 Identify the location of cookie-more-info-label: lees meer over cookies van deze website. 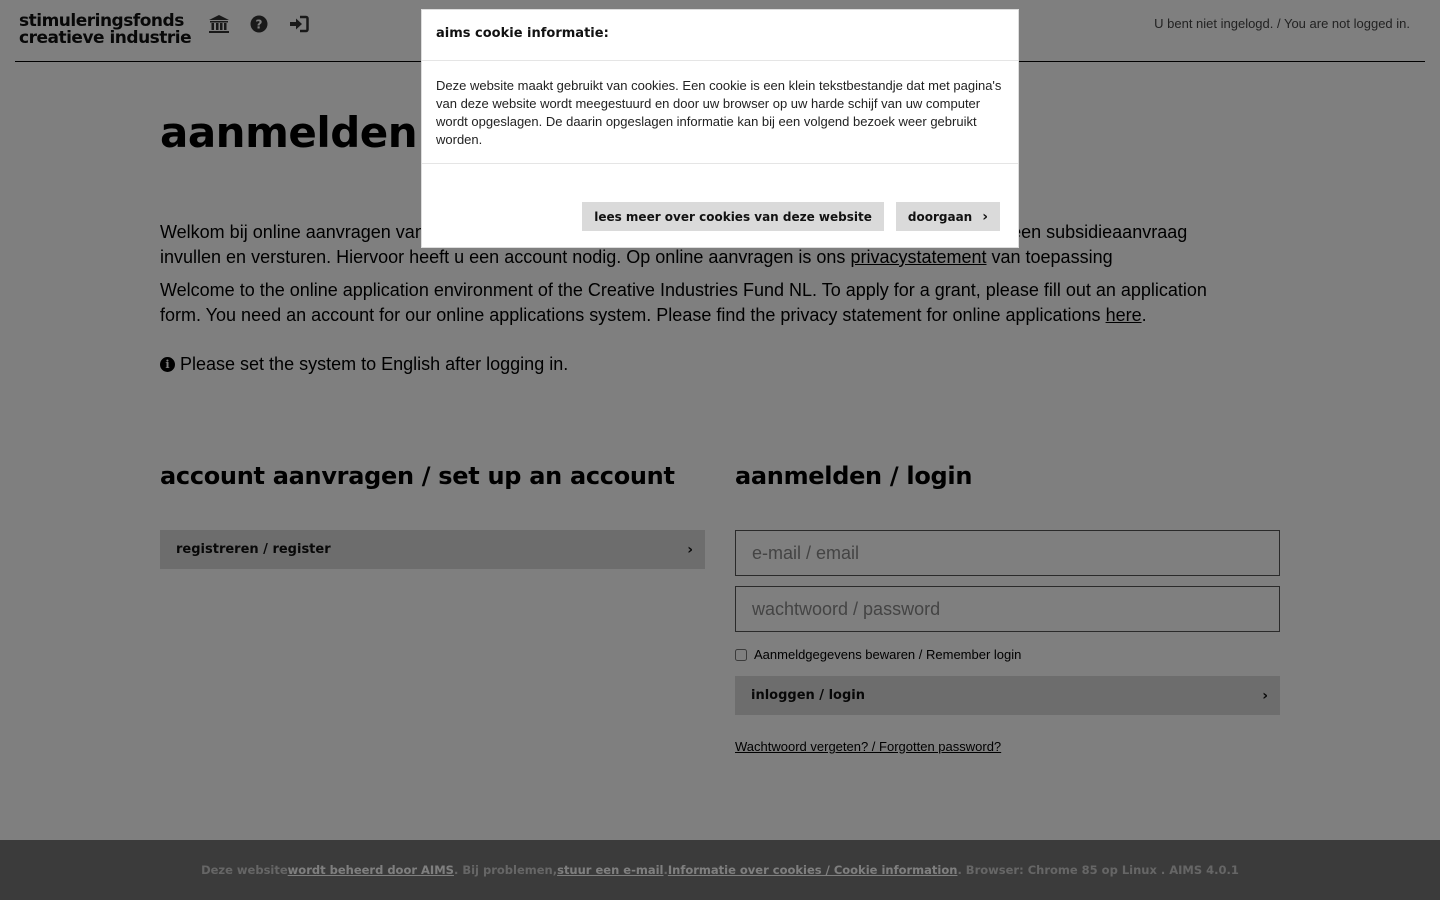
(733, 216).